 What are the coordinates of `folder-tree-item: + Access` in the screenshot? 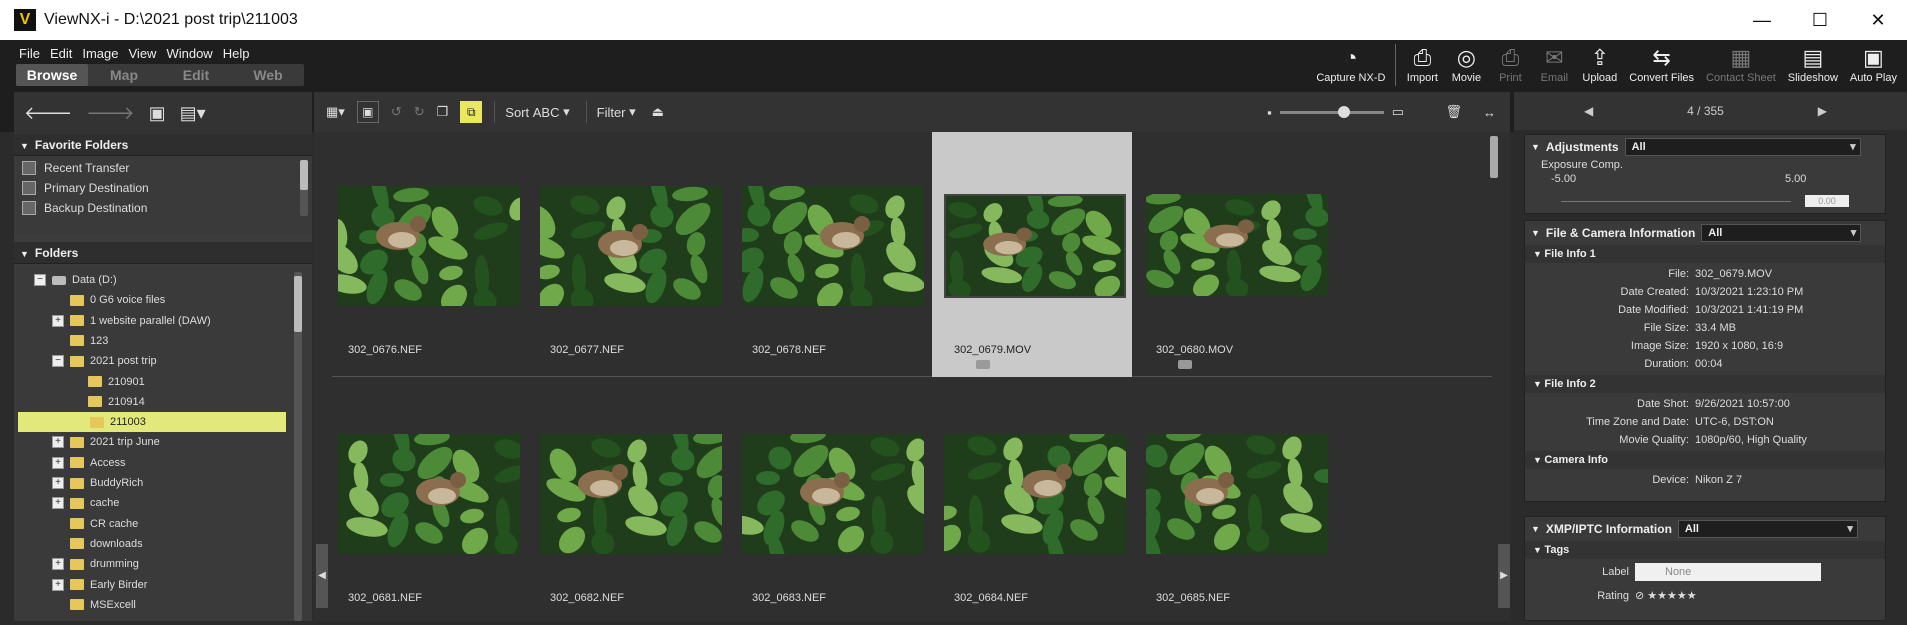 It's located at (88, 463).